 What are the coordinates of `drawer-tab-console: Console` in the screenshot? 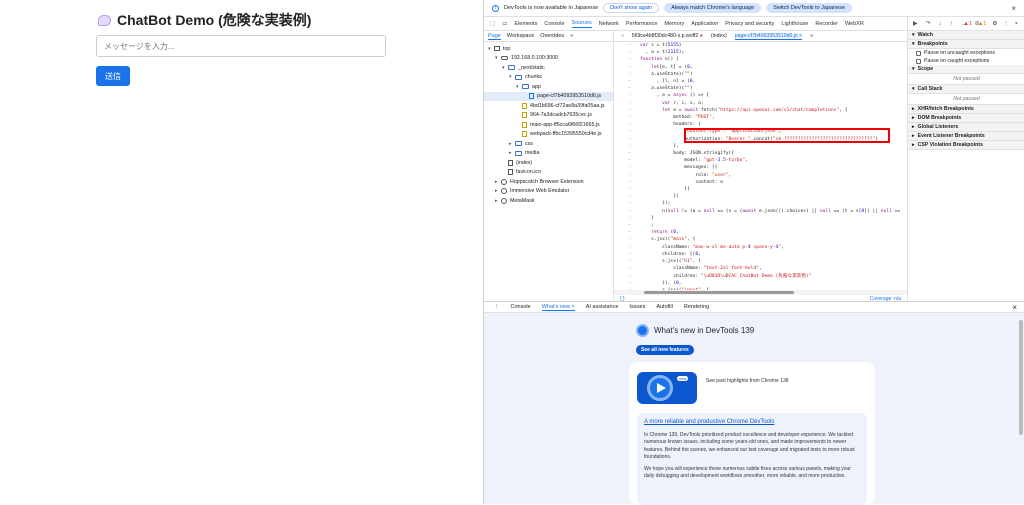 It's located at (521, 307).